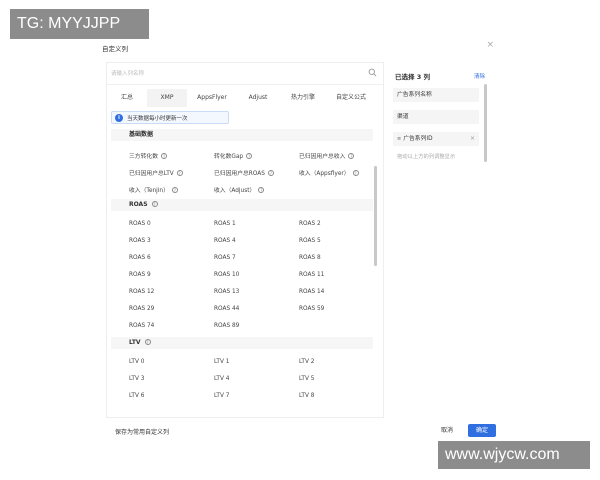  I want to click on list-item: LTV 1, so click(221, 362).